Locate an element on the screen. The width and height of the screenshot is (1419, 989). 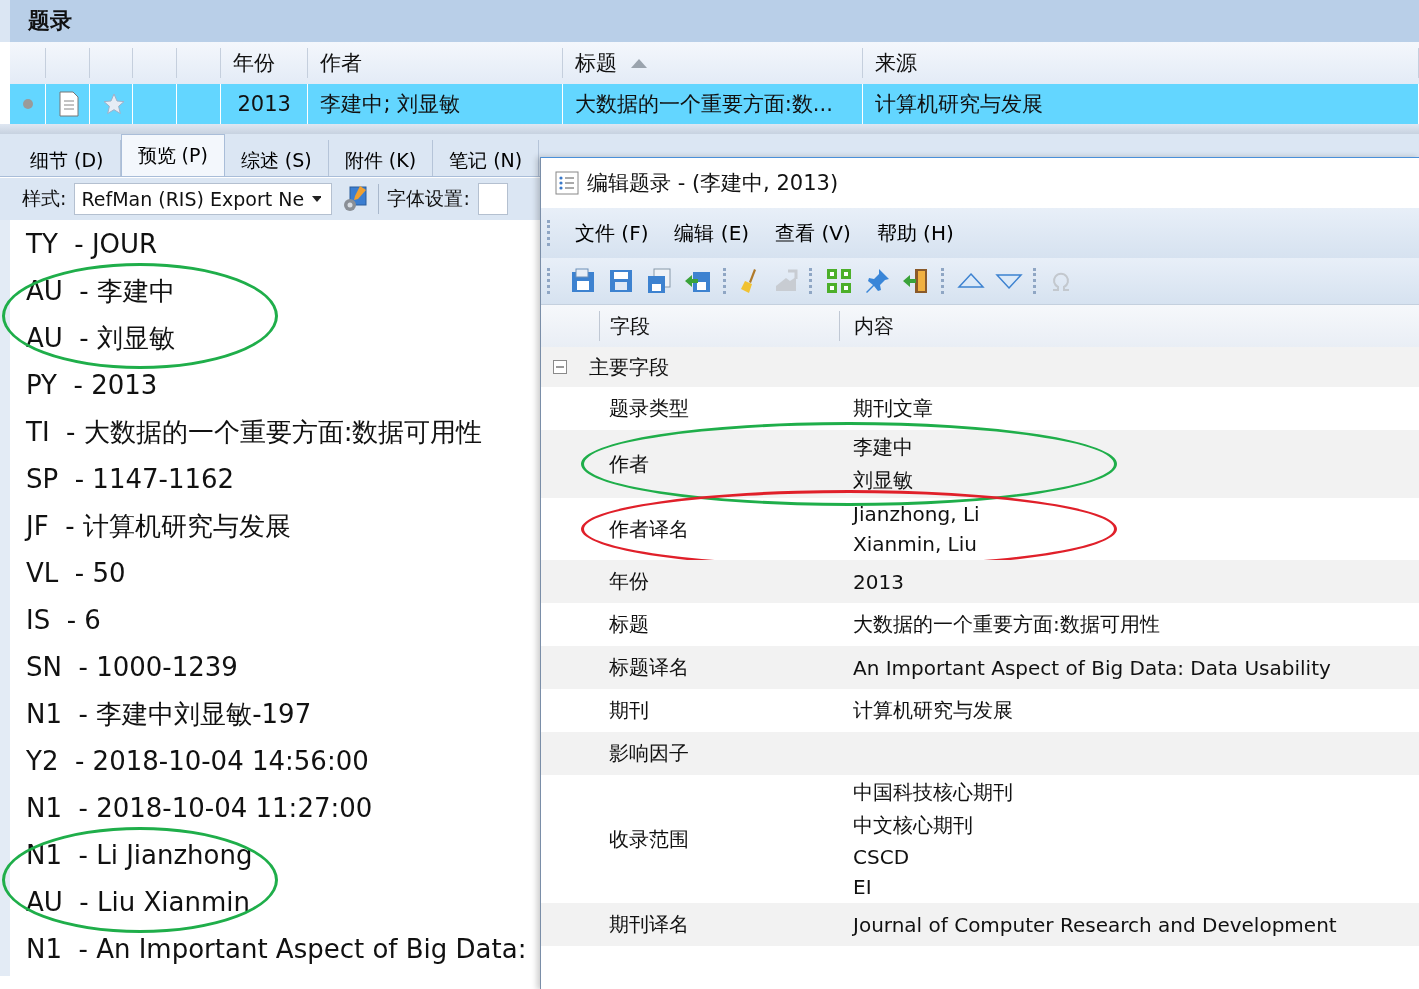
move-up-icon is located at coordinates (971, 281).